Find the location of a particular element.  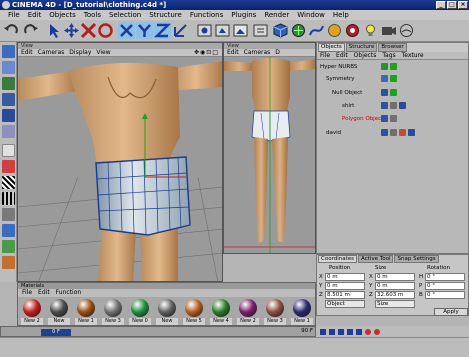

size-z-field: 32.603 m is located at coordinates (395, 295).